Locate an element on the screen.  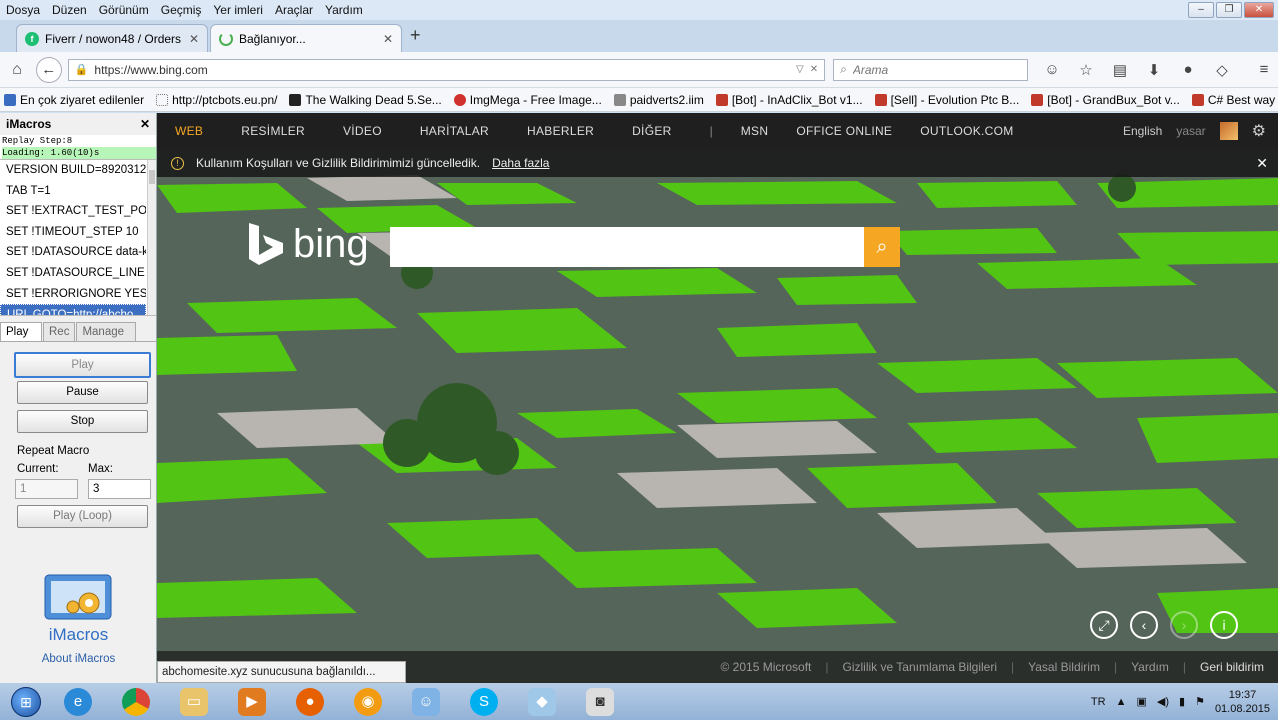
url-text: https://www.bing.com is located at coordinates (442, 70).